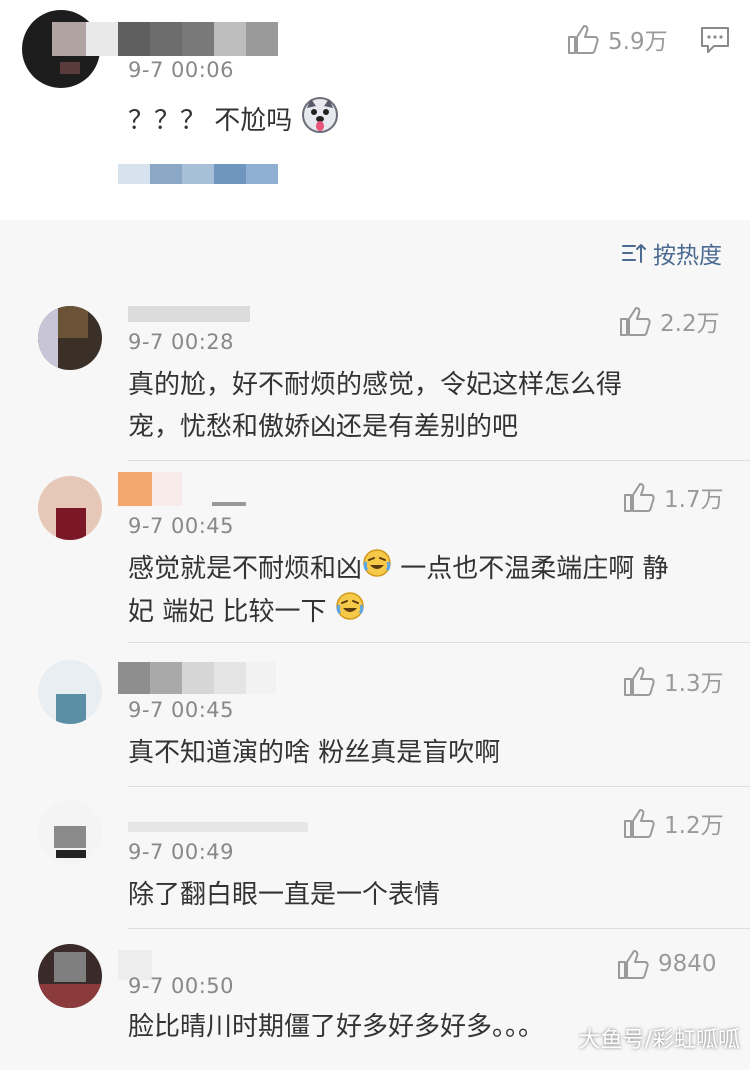 The height and width of the screenshot is (1070, 750). Describe the element at coordinates (687, 256) in the screenshot. I see `sort-label: 按热度` at that location.